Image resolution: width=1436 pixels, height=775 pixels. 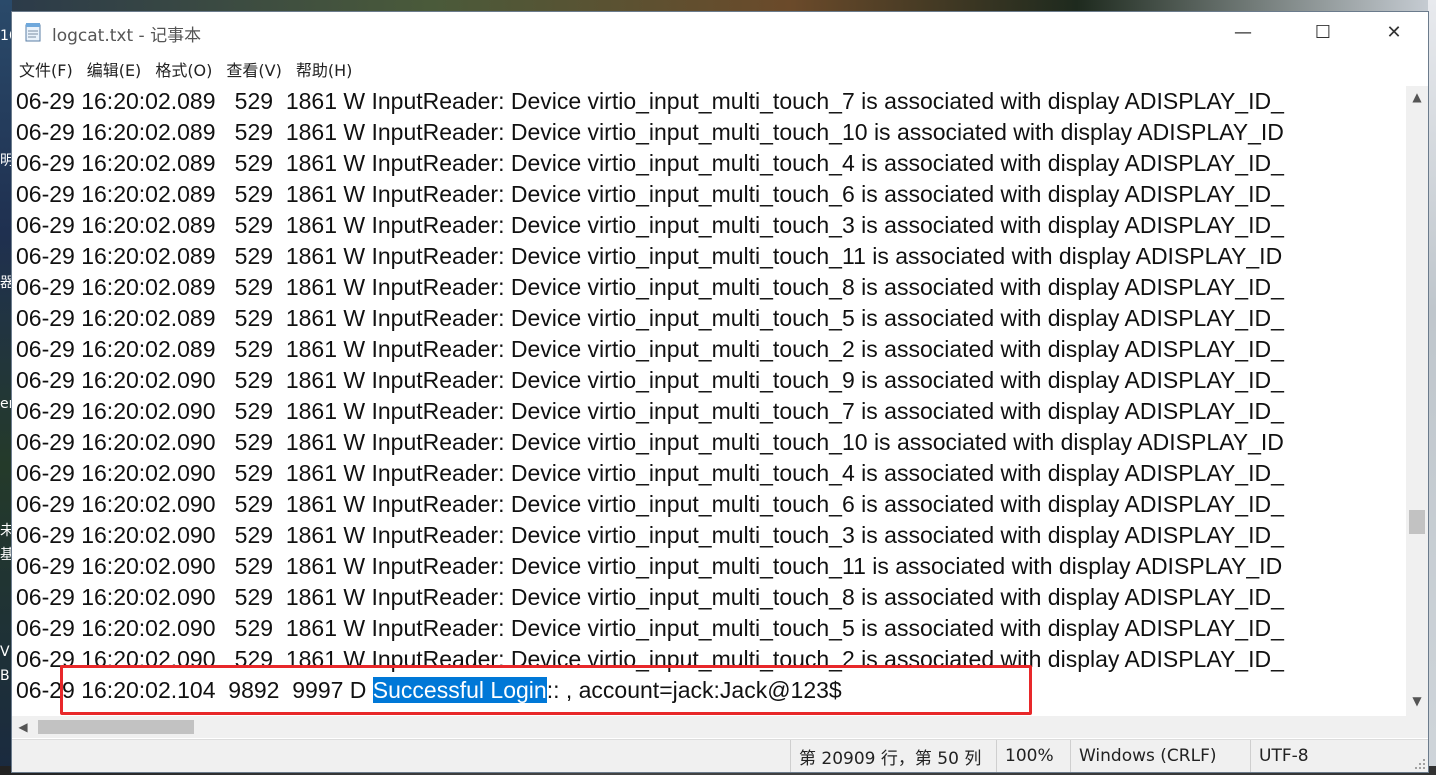 What do you see at coordinates (1032, 756) in the screenshot?
I see `zoom-level: 100%` at bounding box center [1032, 756].